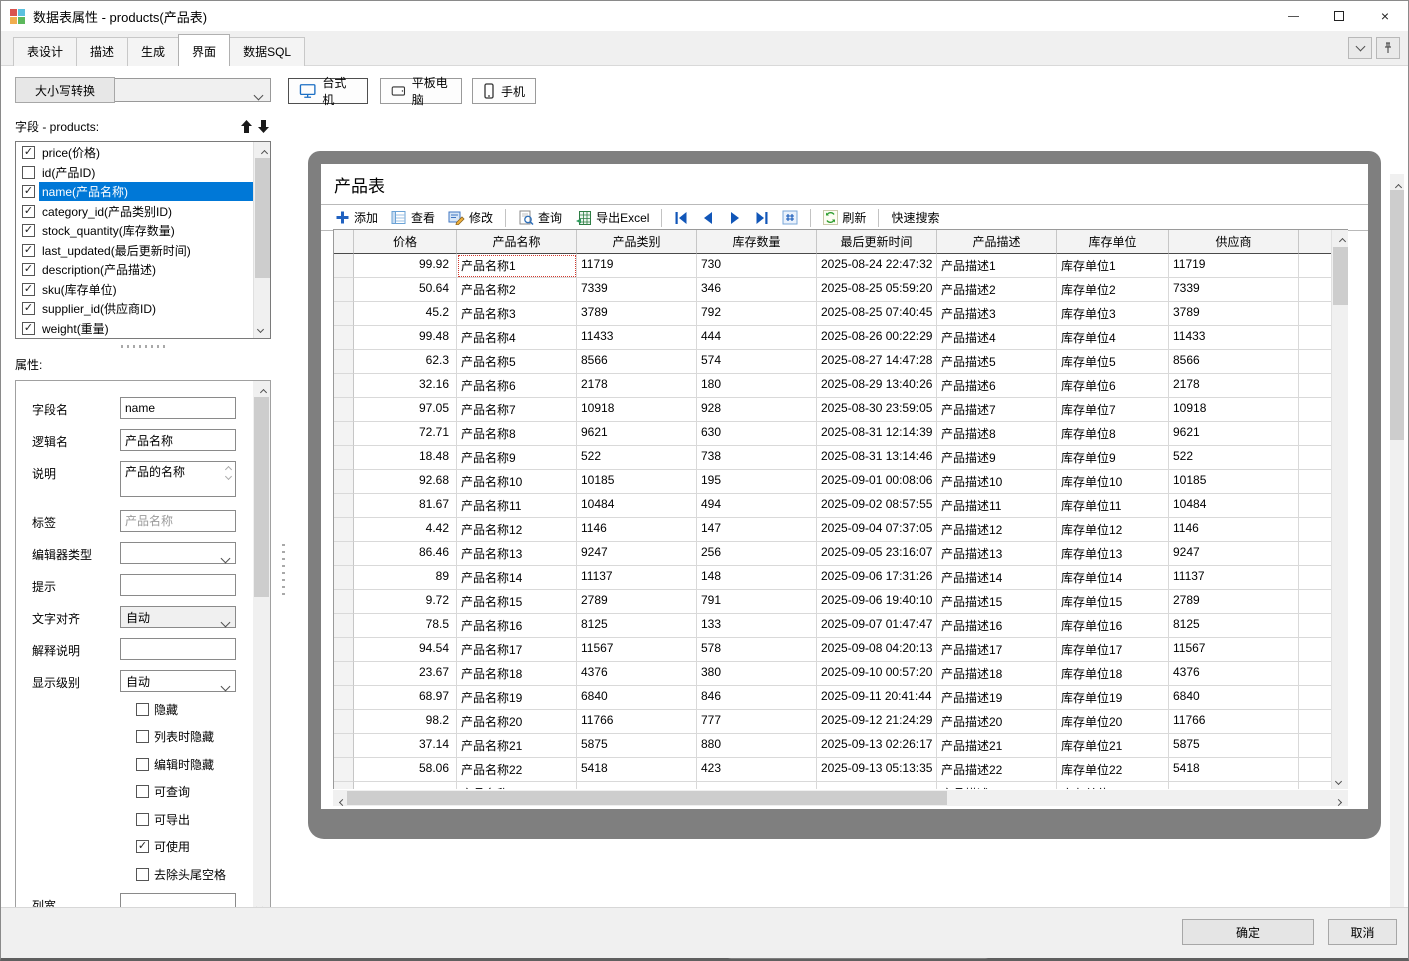  Describe the element at coordinates (405, 290) in the screenshot. I see `grid-cell: 50.64` at that location.